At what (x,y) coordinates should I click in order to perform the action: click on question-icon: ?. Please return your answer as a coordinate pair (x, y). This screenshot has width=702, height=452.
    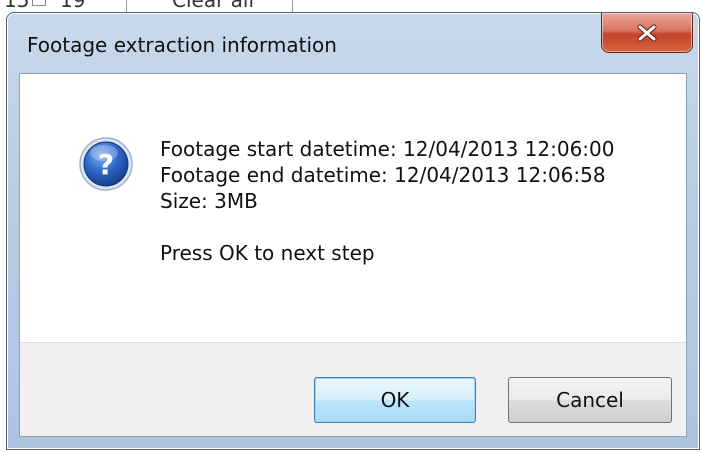
    Looking at the image, I should click on (106, 164).